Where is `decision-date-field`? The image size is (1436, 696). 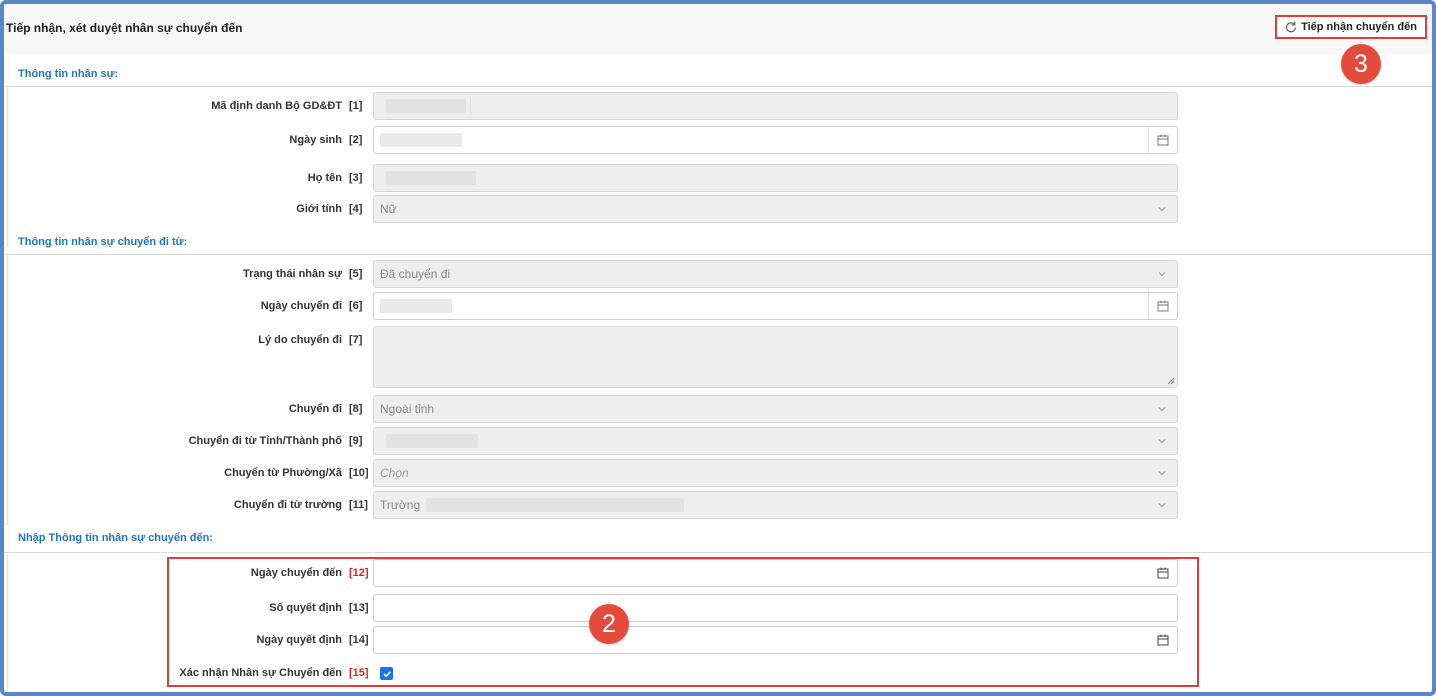 decision-date-field is located at coordinates (775, 640).